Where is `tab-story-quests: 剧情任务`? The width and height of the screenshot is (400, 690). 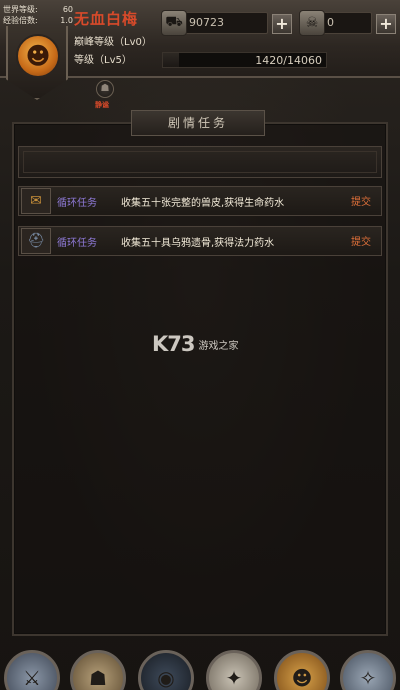
tab-story-quests: 剧情任务 is located at coordinates (198, 123).